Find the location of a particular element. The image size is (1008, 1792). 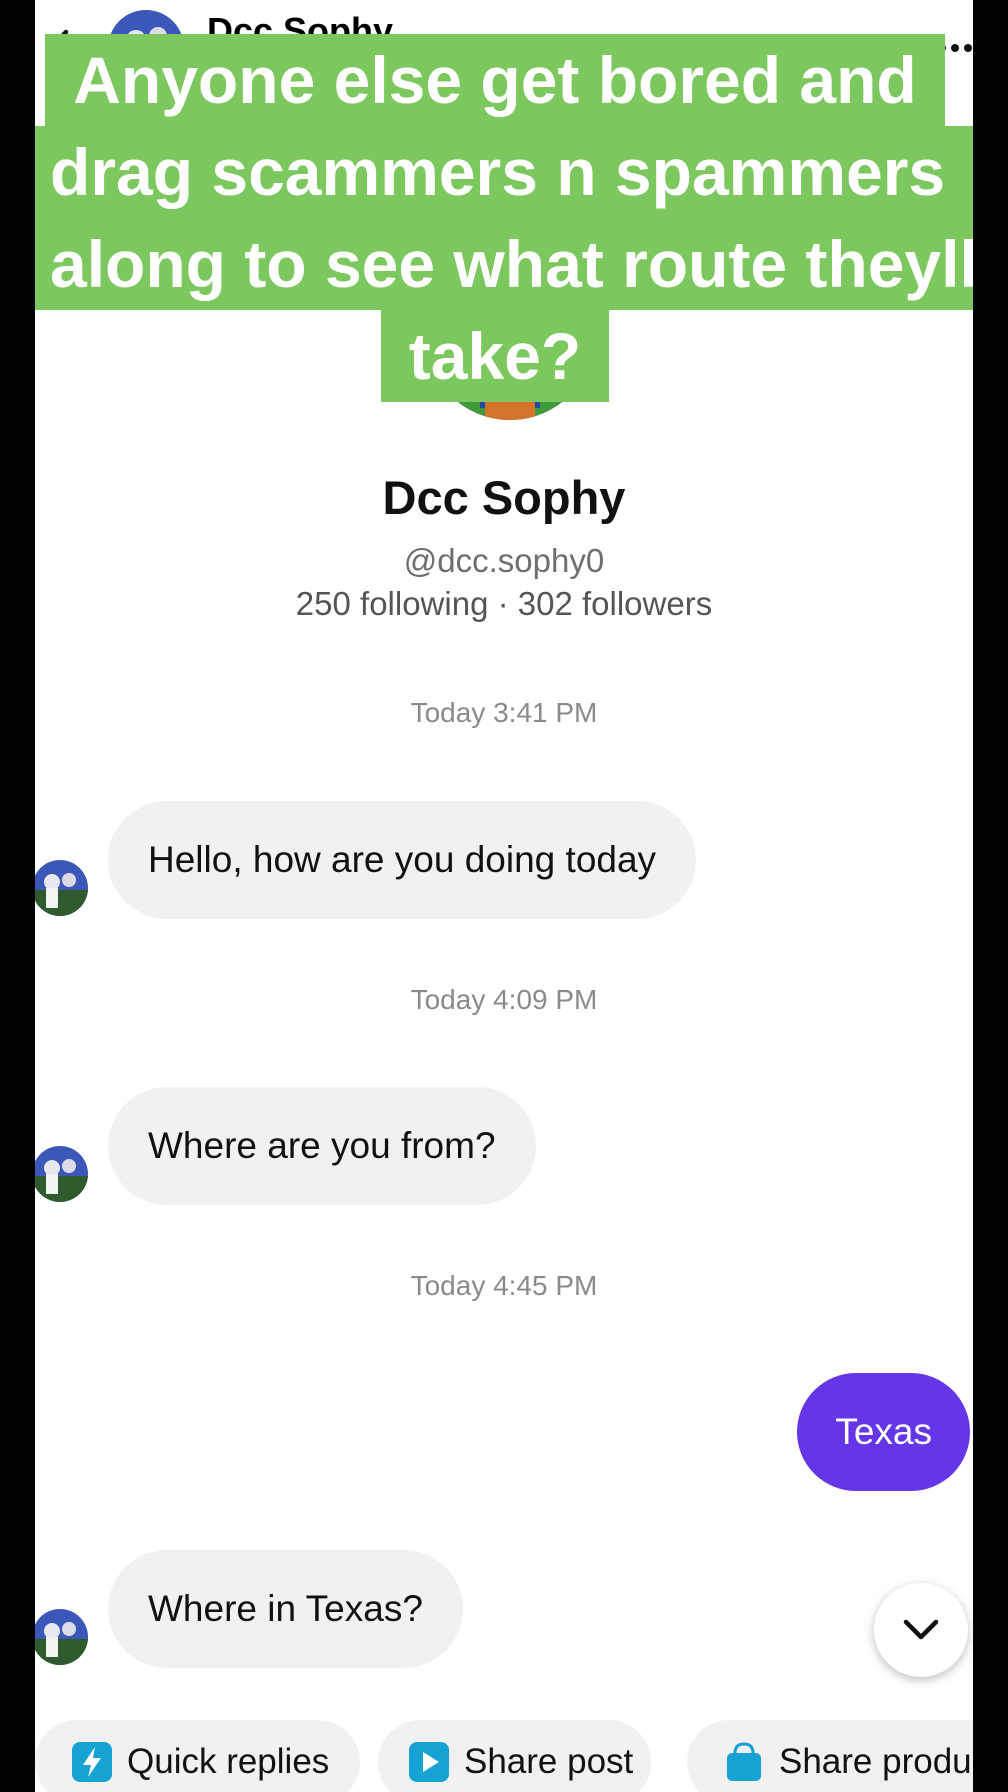

incoming-message-row: Where are you from? is located at coordinates (504, 1146).